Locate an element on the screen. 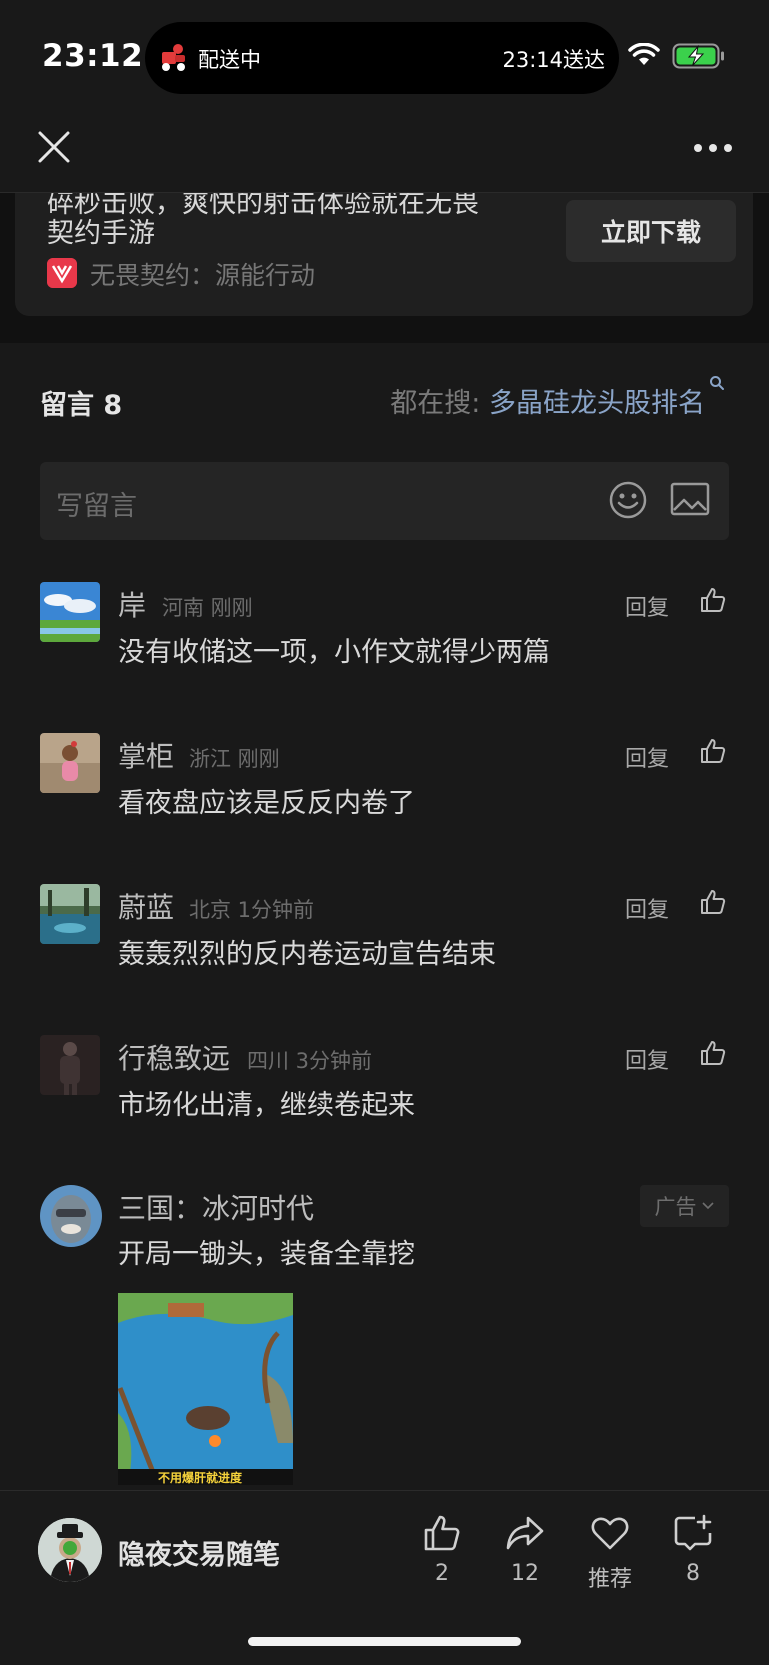  comment-text: 没有收储这一项，小作文就得少两篇 is located at coordinates (334, 652).